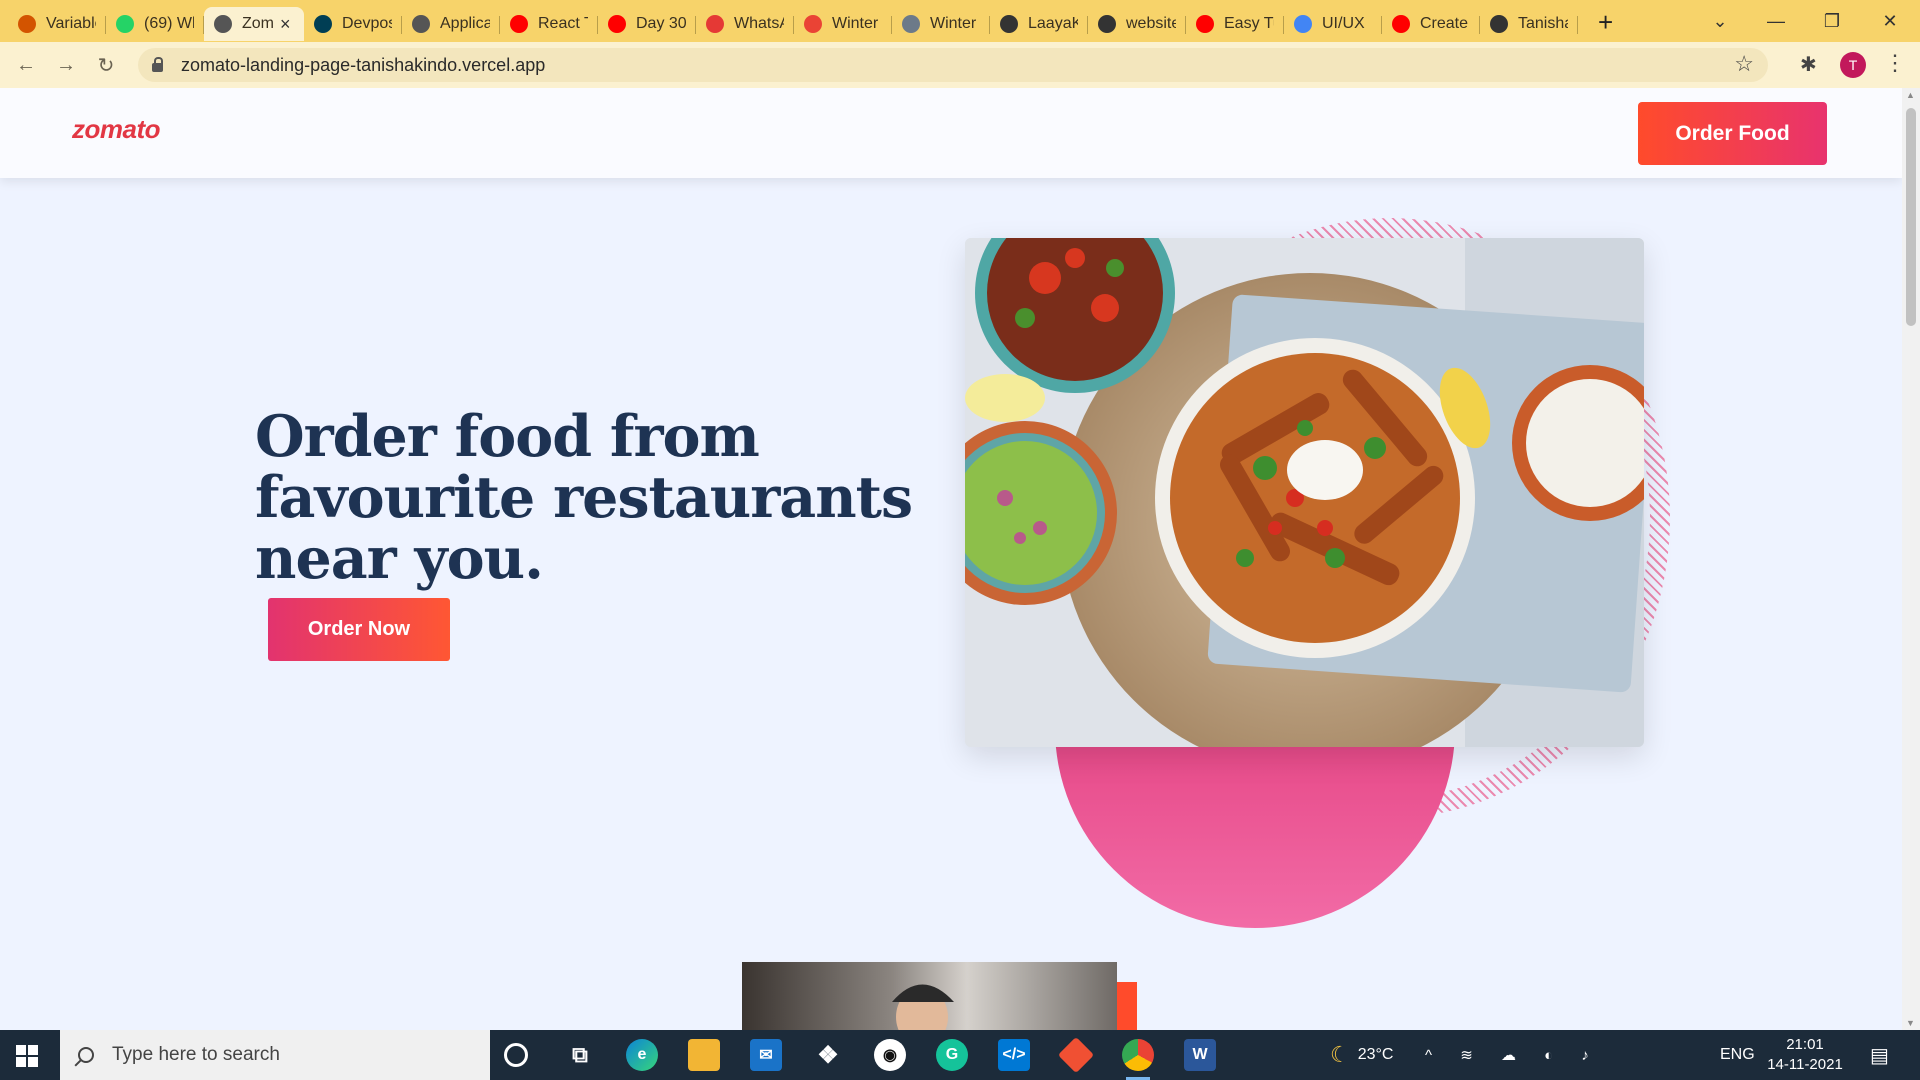  I want to click on forward-button: →, so click(66, 65).